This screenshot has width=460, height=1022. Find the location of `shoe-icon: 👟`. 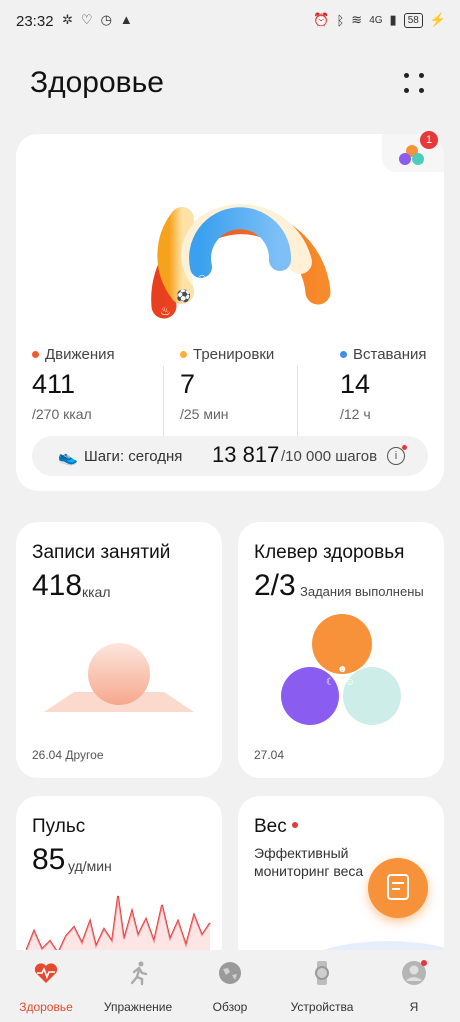

shoe-icon: 👟 is located at coordinates (68, 457).